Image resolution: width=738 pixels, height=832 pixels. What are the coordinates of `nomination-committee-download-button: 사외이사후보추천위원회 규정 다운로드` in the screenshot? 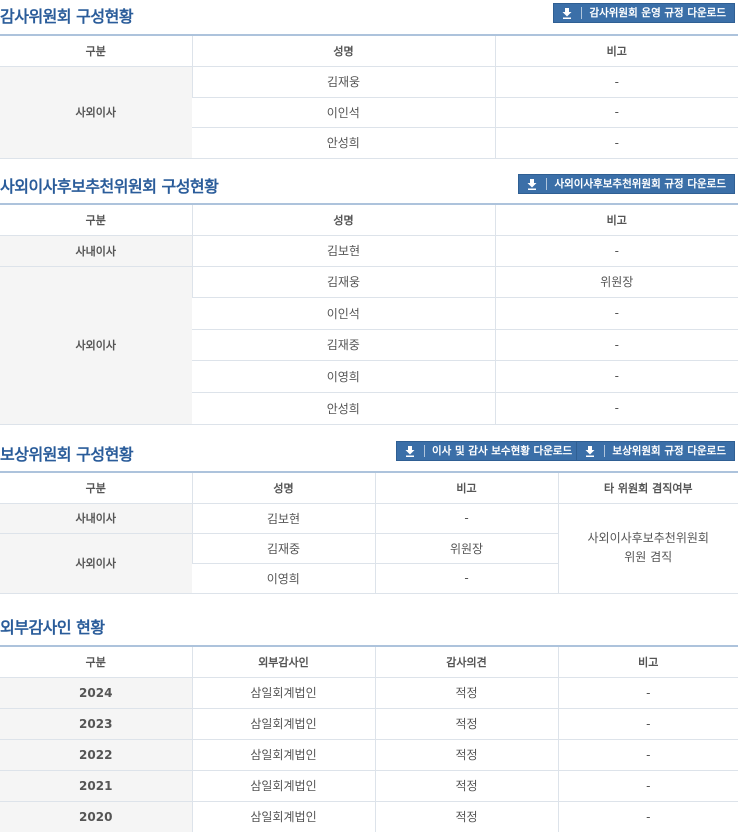 It's located at (626, 184).